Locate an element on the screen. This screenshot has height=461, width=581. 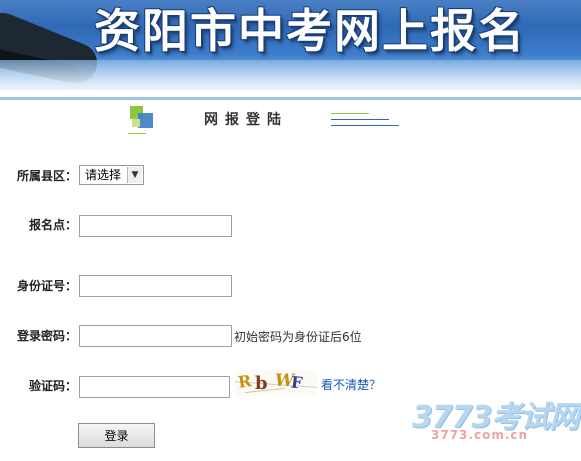
captcha-input is located at coordinates (154, 387).